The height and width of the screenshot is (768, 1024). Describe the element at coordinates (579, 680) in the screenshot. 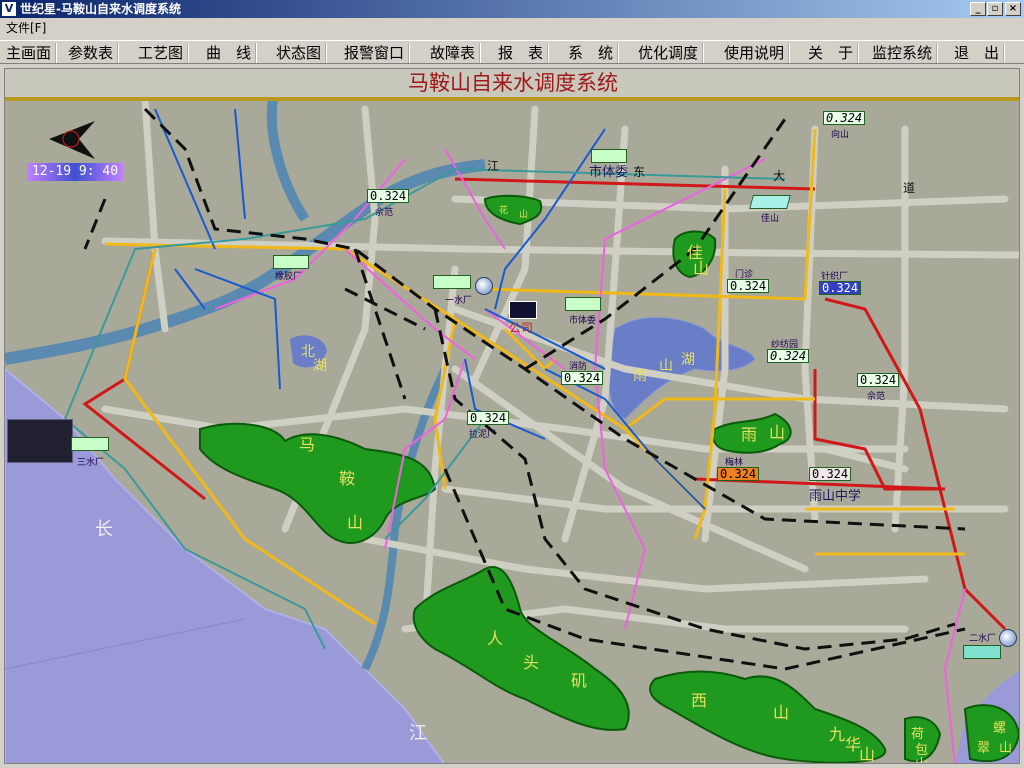

I see `hill-label-ji: 矶` at that location.